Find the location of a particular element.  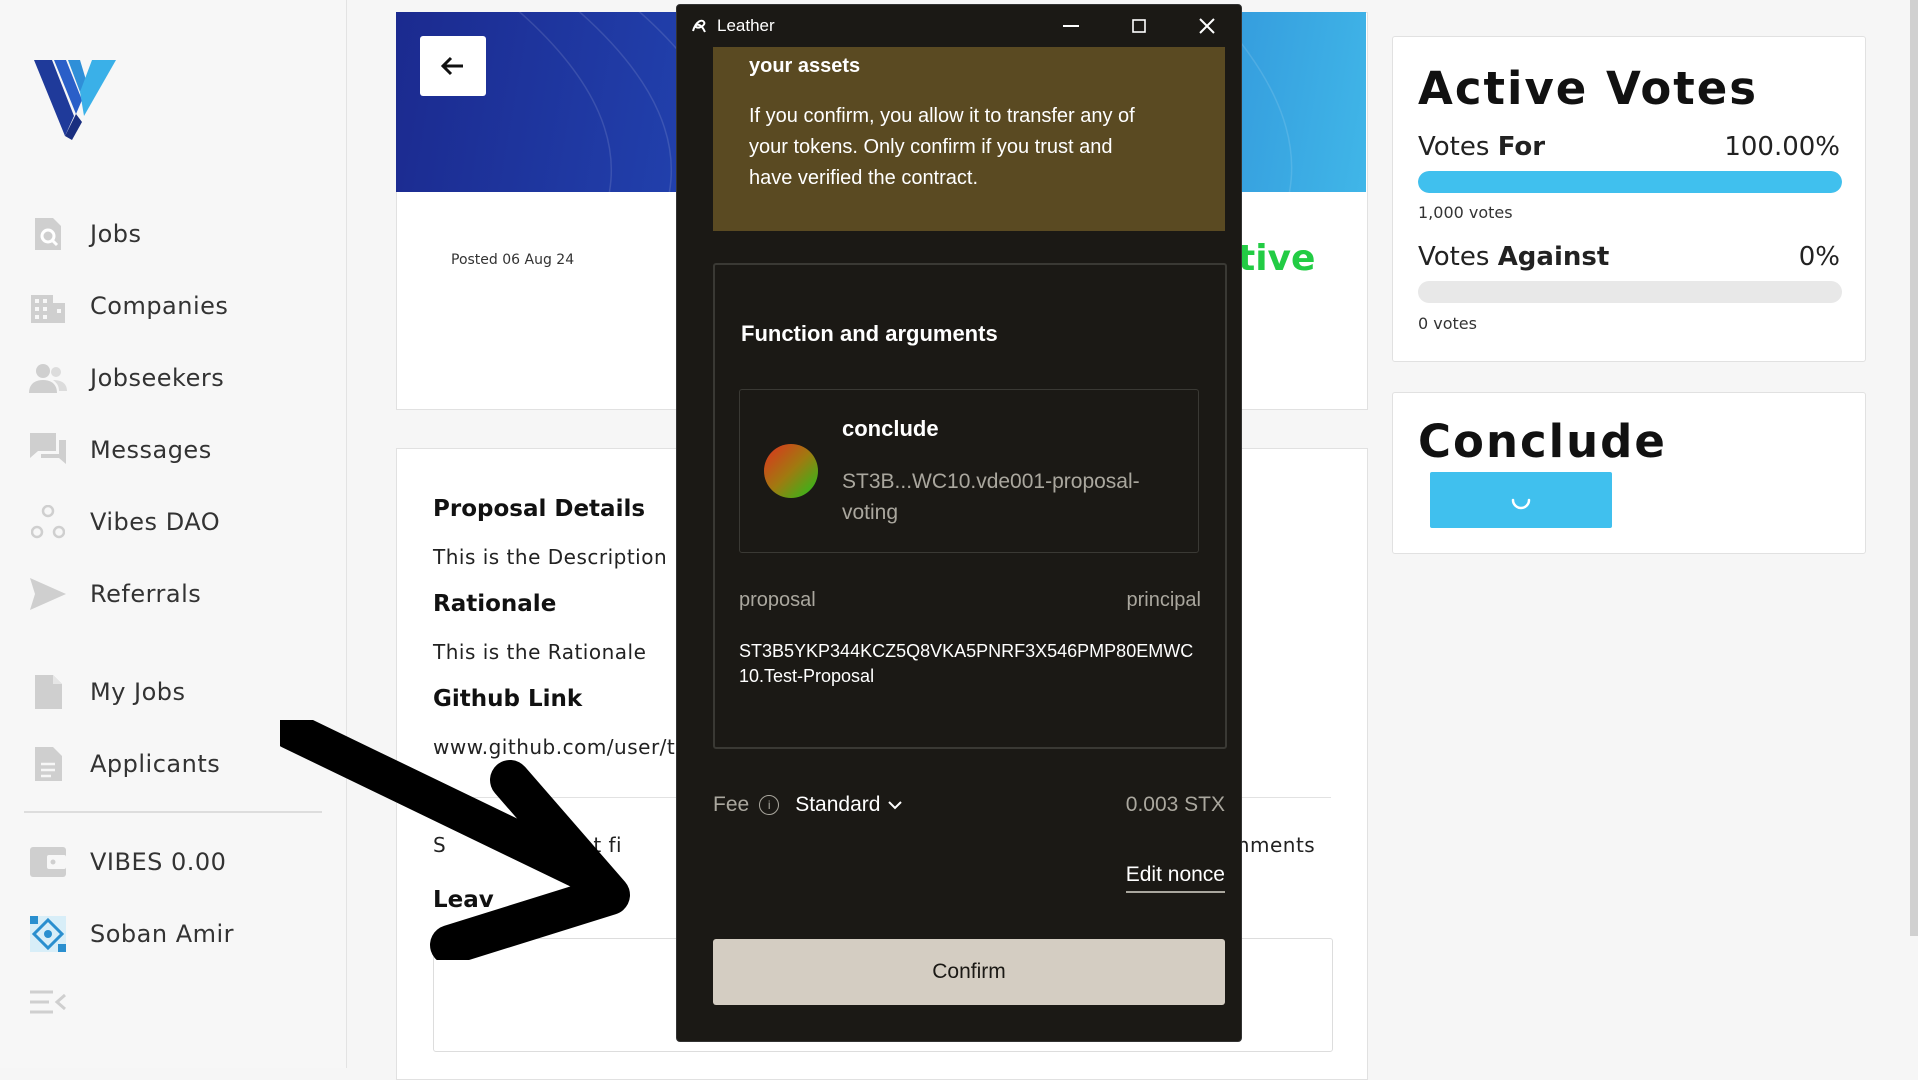

votes-against-row: Votes Against 0% is located at coordinates (1629, 257).